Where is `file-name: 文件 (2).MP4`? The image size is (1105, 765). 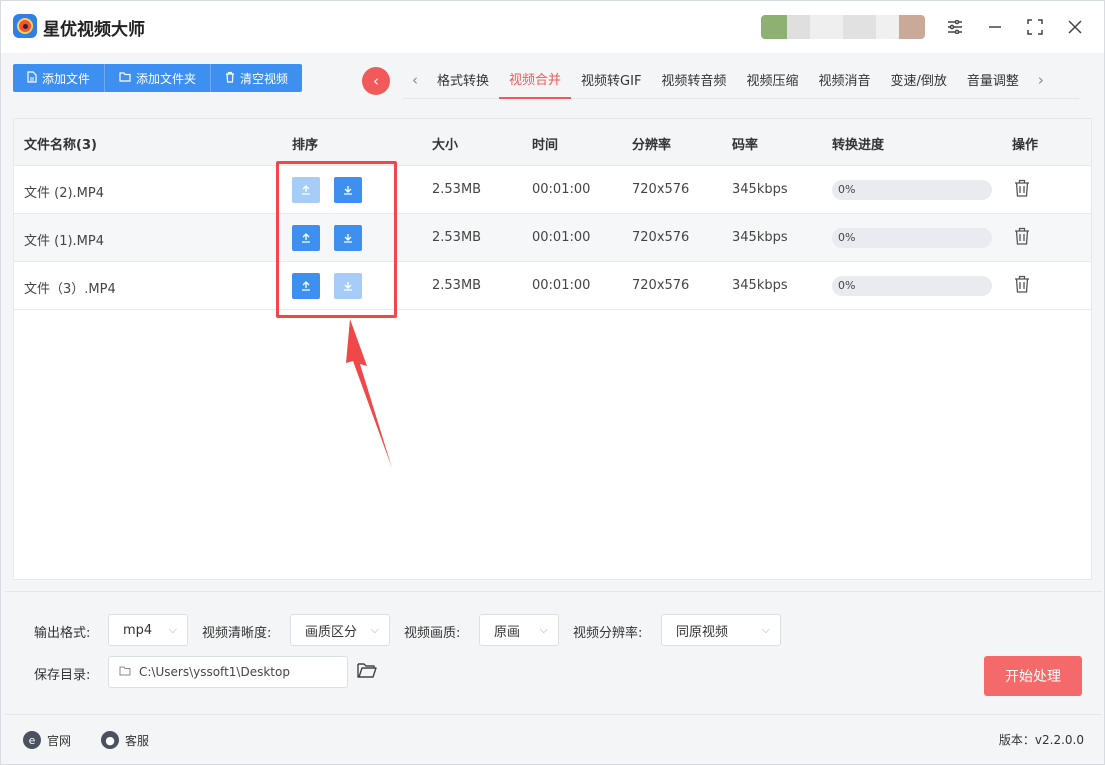
file-name: 文件 (2).MP4 is located at coordinates (64, 193).